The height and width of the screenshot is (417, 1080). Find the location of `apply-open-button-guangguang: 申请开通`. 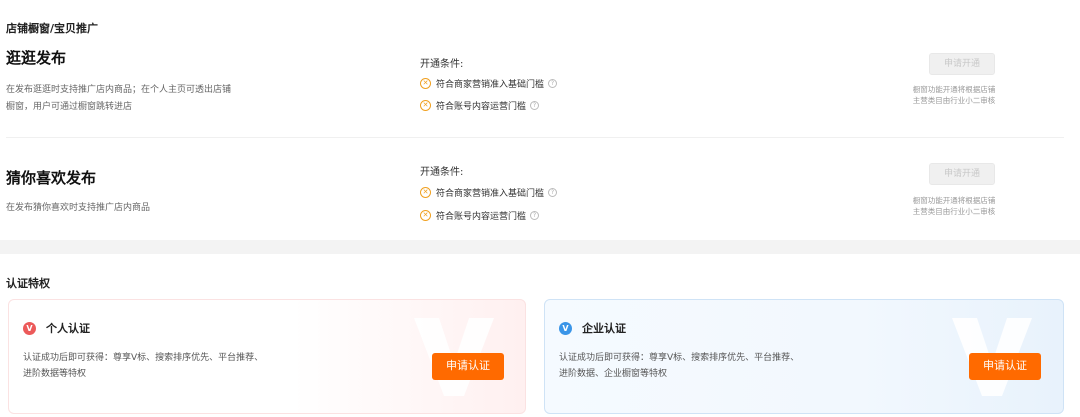

apply-open-button-guangguang: 申请开通 is located at coordinates (962, 64).